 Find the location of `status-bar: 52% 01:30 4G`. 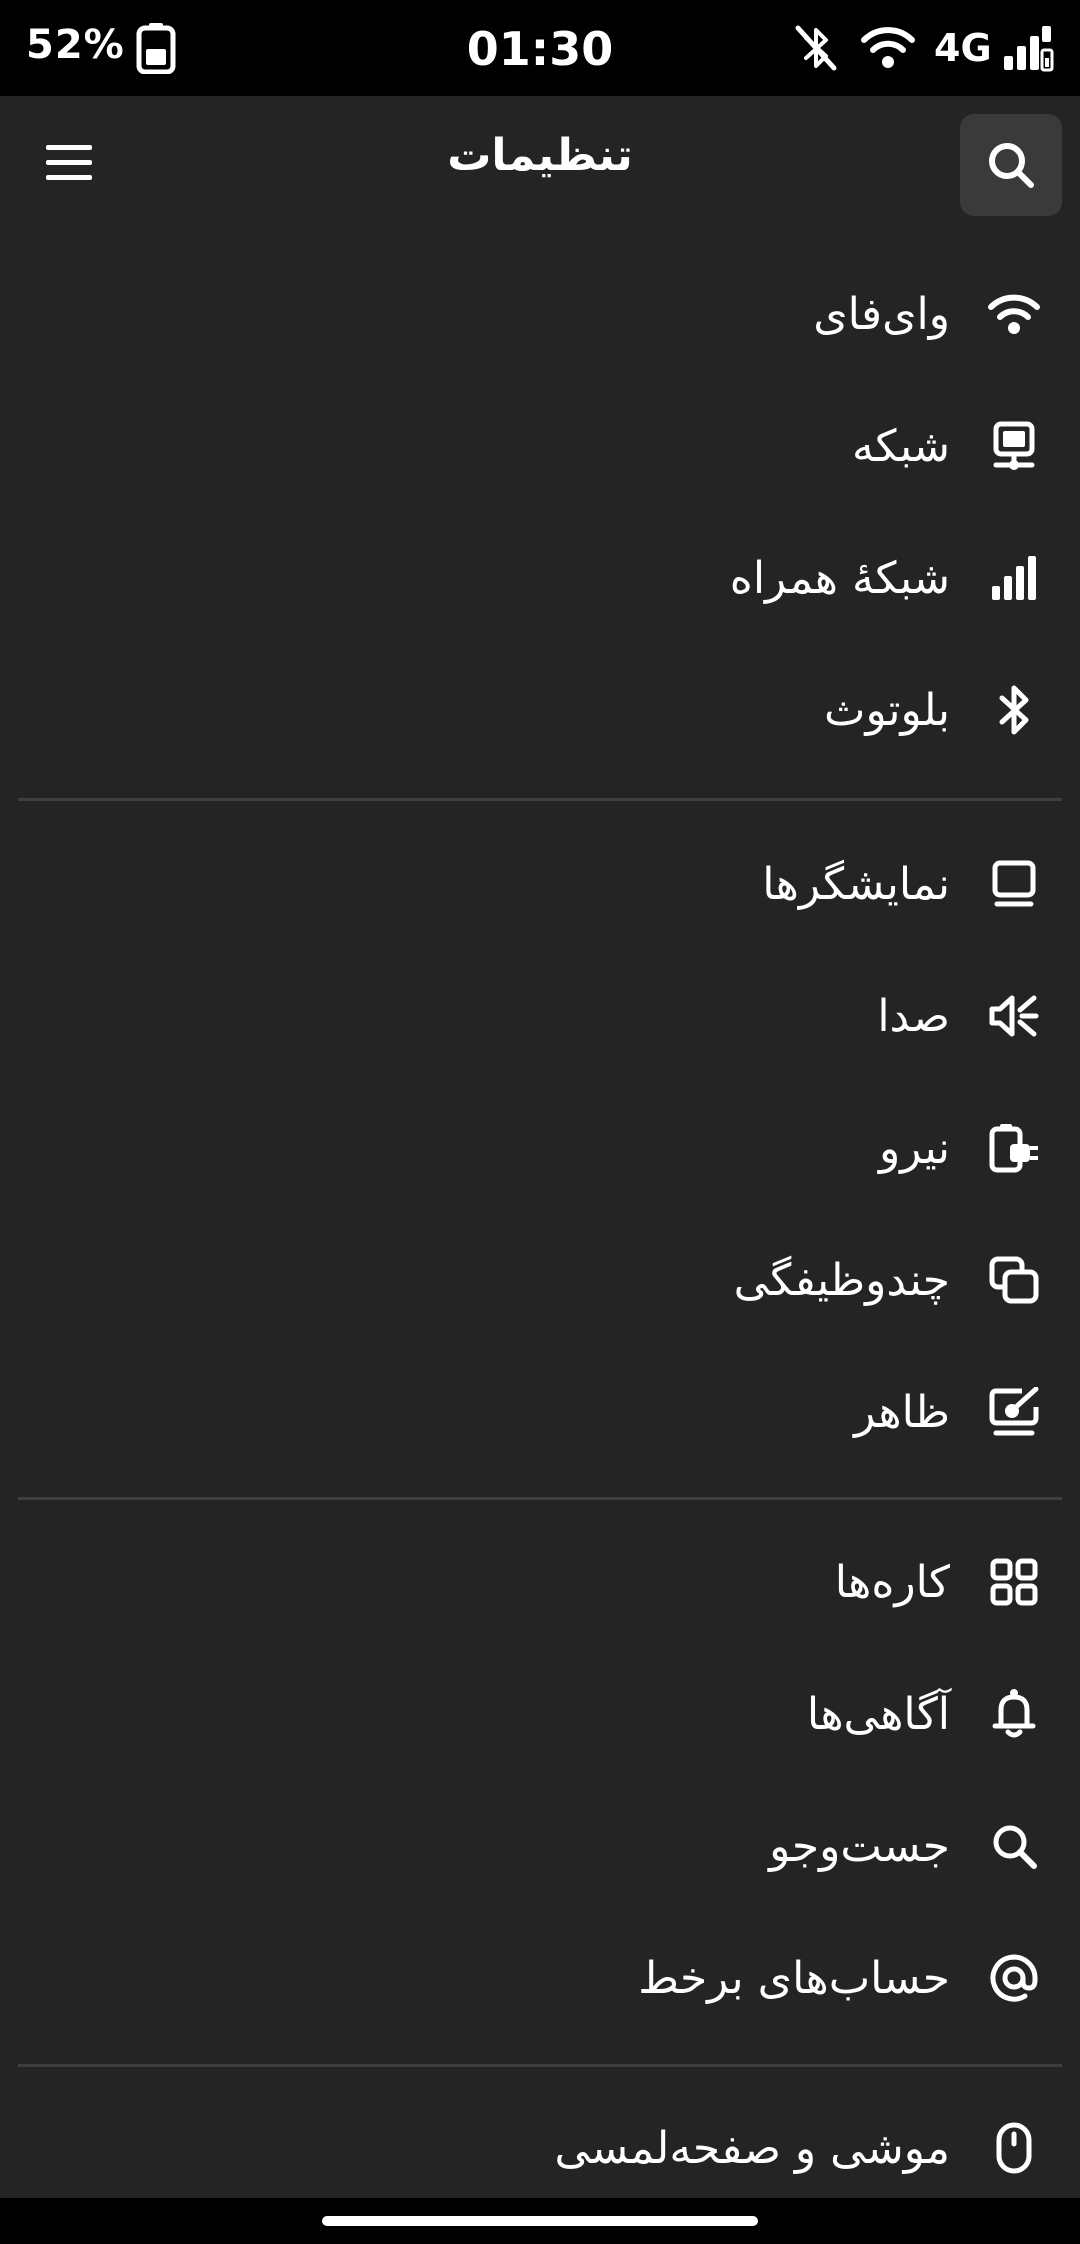

status-bar: 52% 01:30 4G is located at coordinates (540, 48).